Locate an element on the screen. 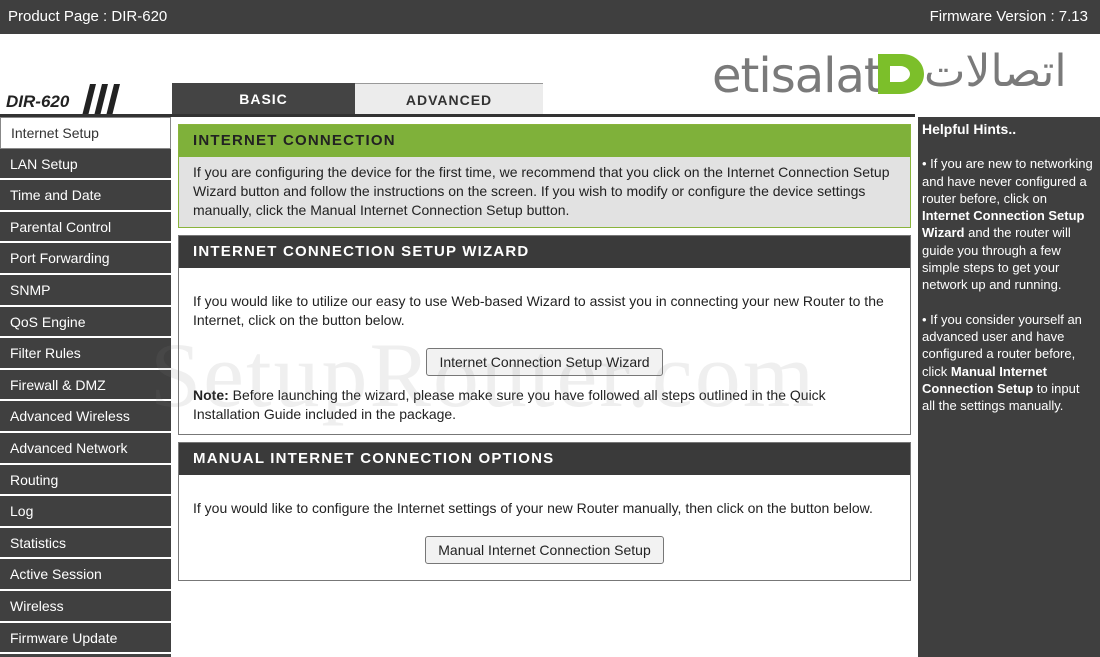  sidebar-item-routing: Routing is located at coordinates (85, 480).